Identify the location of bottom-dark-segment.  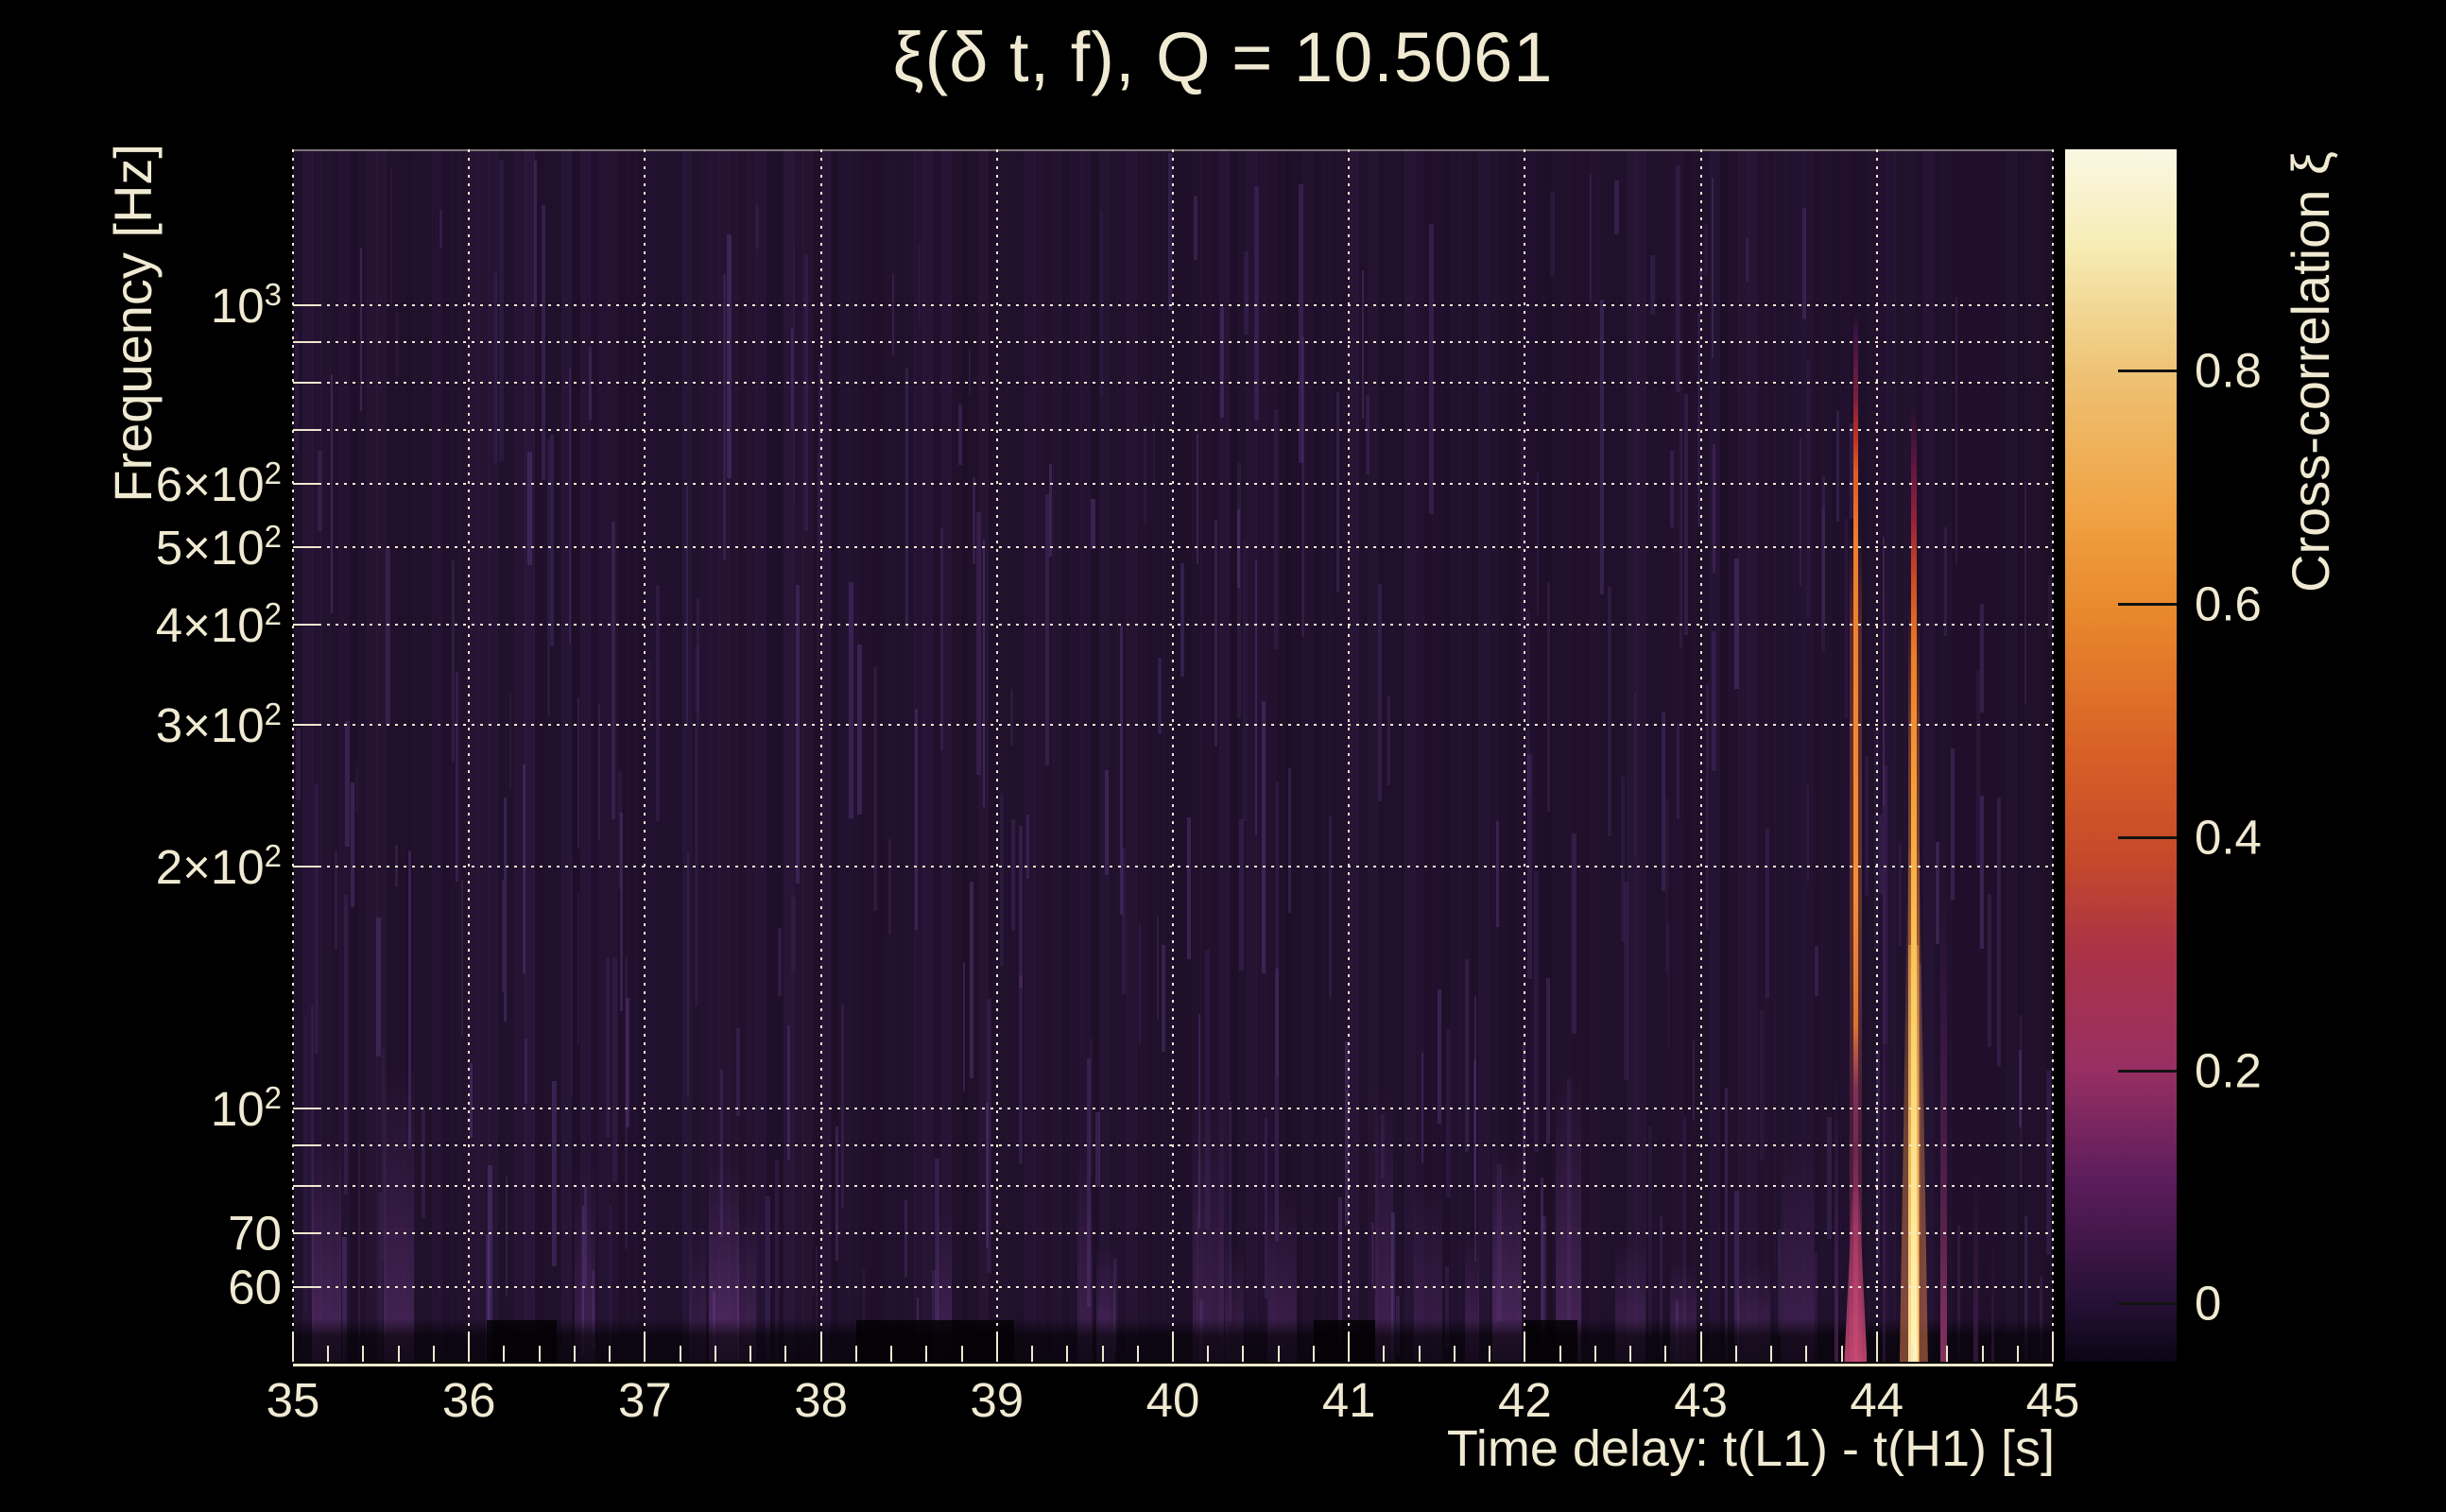
(1344, 1341).